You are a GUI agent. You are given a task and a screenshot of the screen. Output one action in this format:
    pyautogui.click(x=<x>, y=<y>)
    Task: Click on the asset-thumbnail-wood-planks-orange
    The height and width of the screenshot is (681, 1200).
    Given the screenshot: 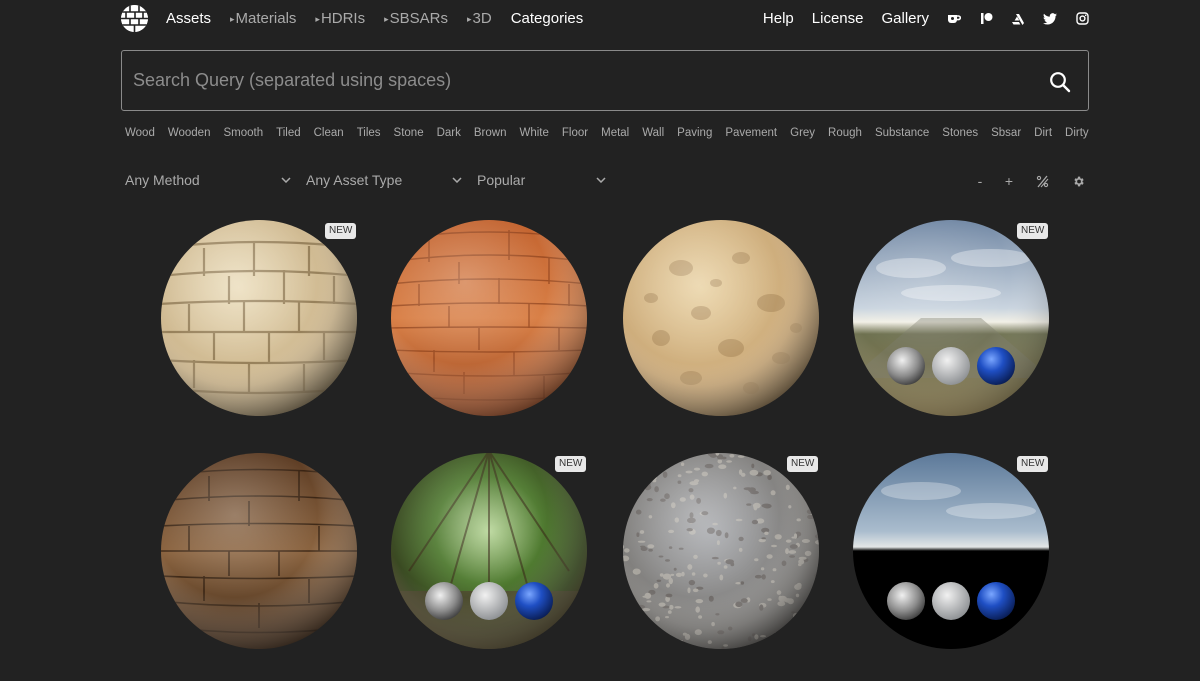 What is the action you would take?
    pyautogui.click(x=489, y=318)
    